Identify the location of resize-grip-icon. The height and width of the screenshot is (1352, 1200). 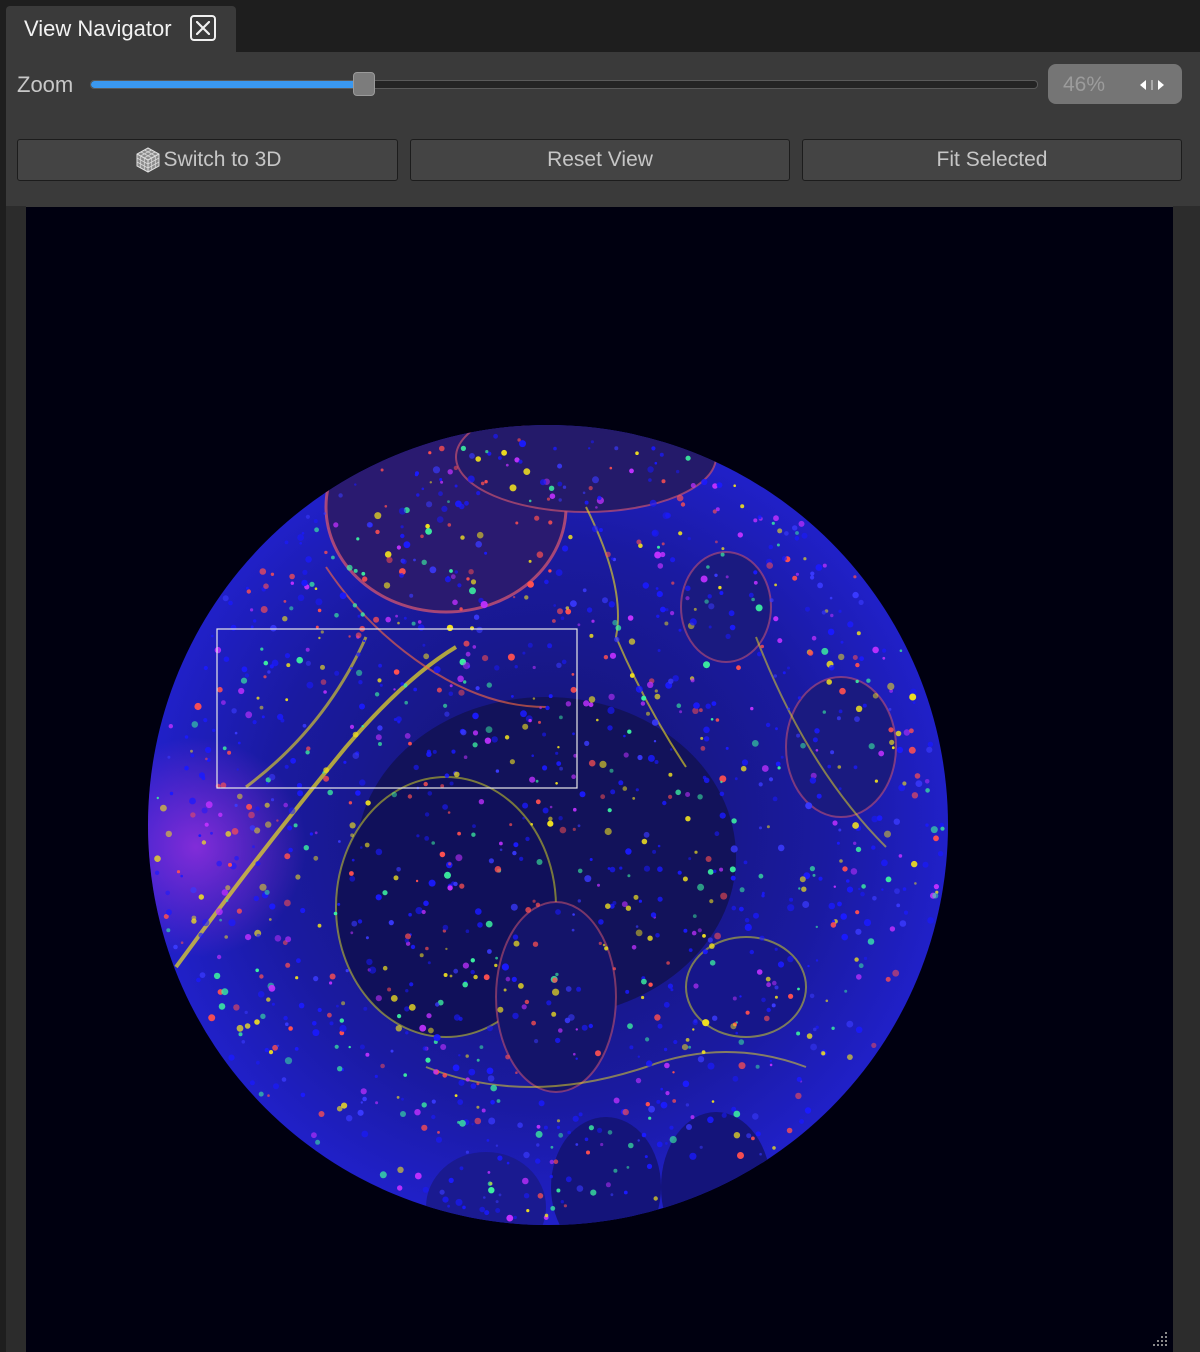
(1160, 1339).